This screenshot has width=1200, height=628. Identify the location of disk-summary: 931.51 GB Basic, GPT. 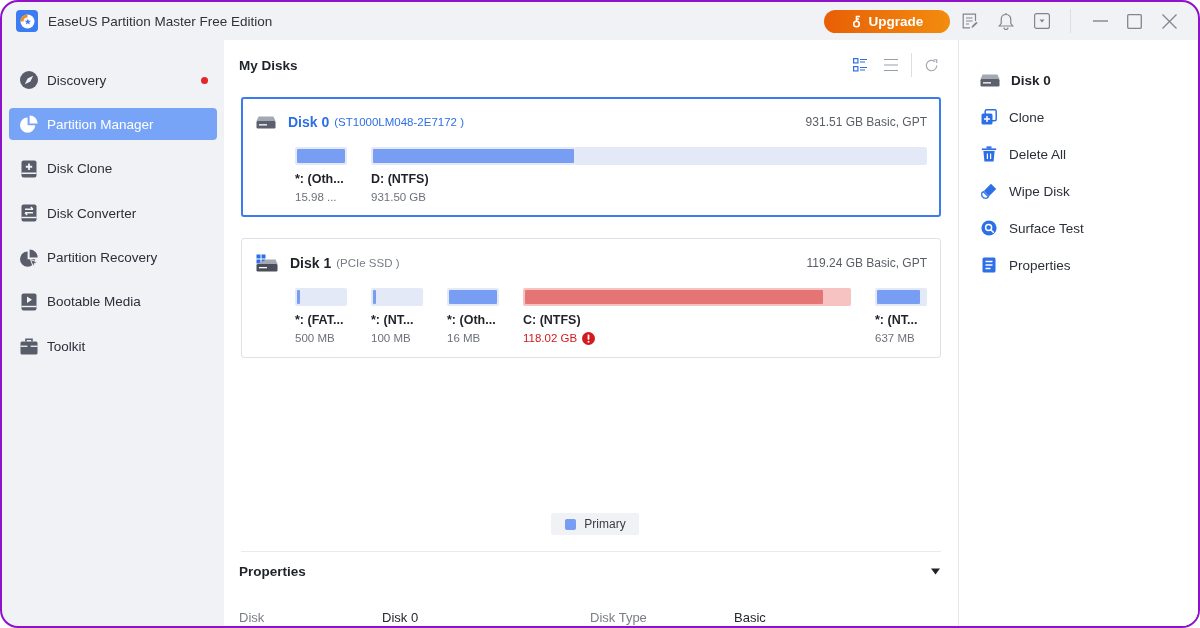
(866, 122).